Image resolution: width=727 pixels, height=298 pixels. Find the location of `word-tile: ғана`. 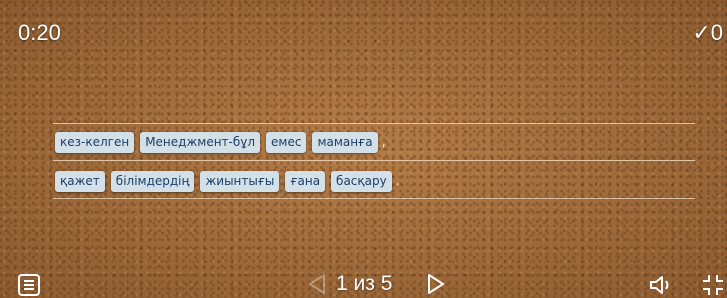

word-tile: ғана is located at coordinates (305, 181).